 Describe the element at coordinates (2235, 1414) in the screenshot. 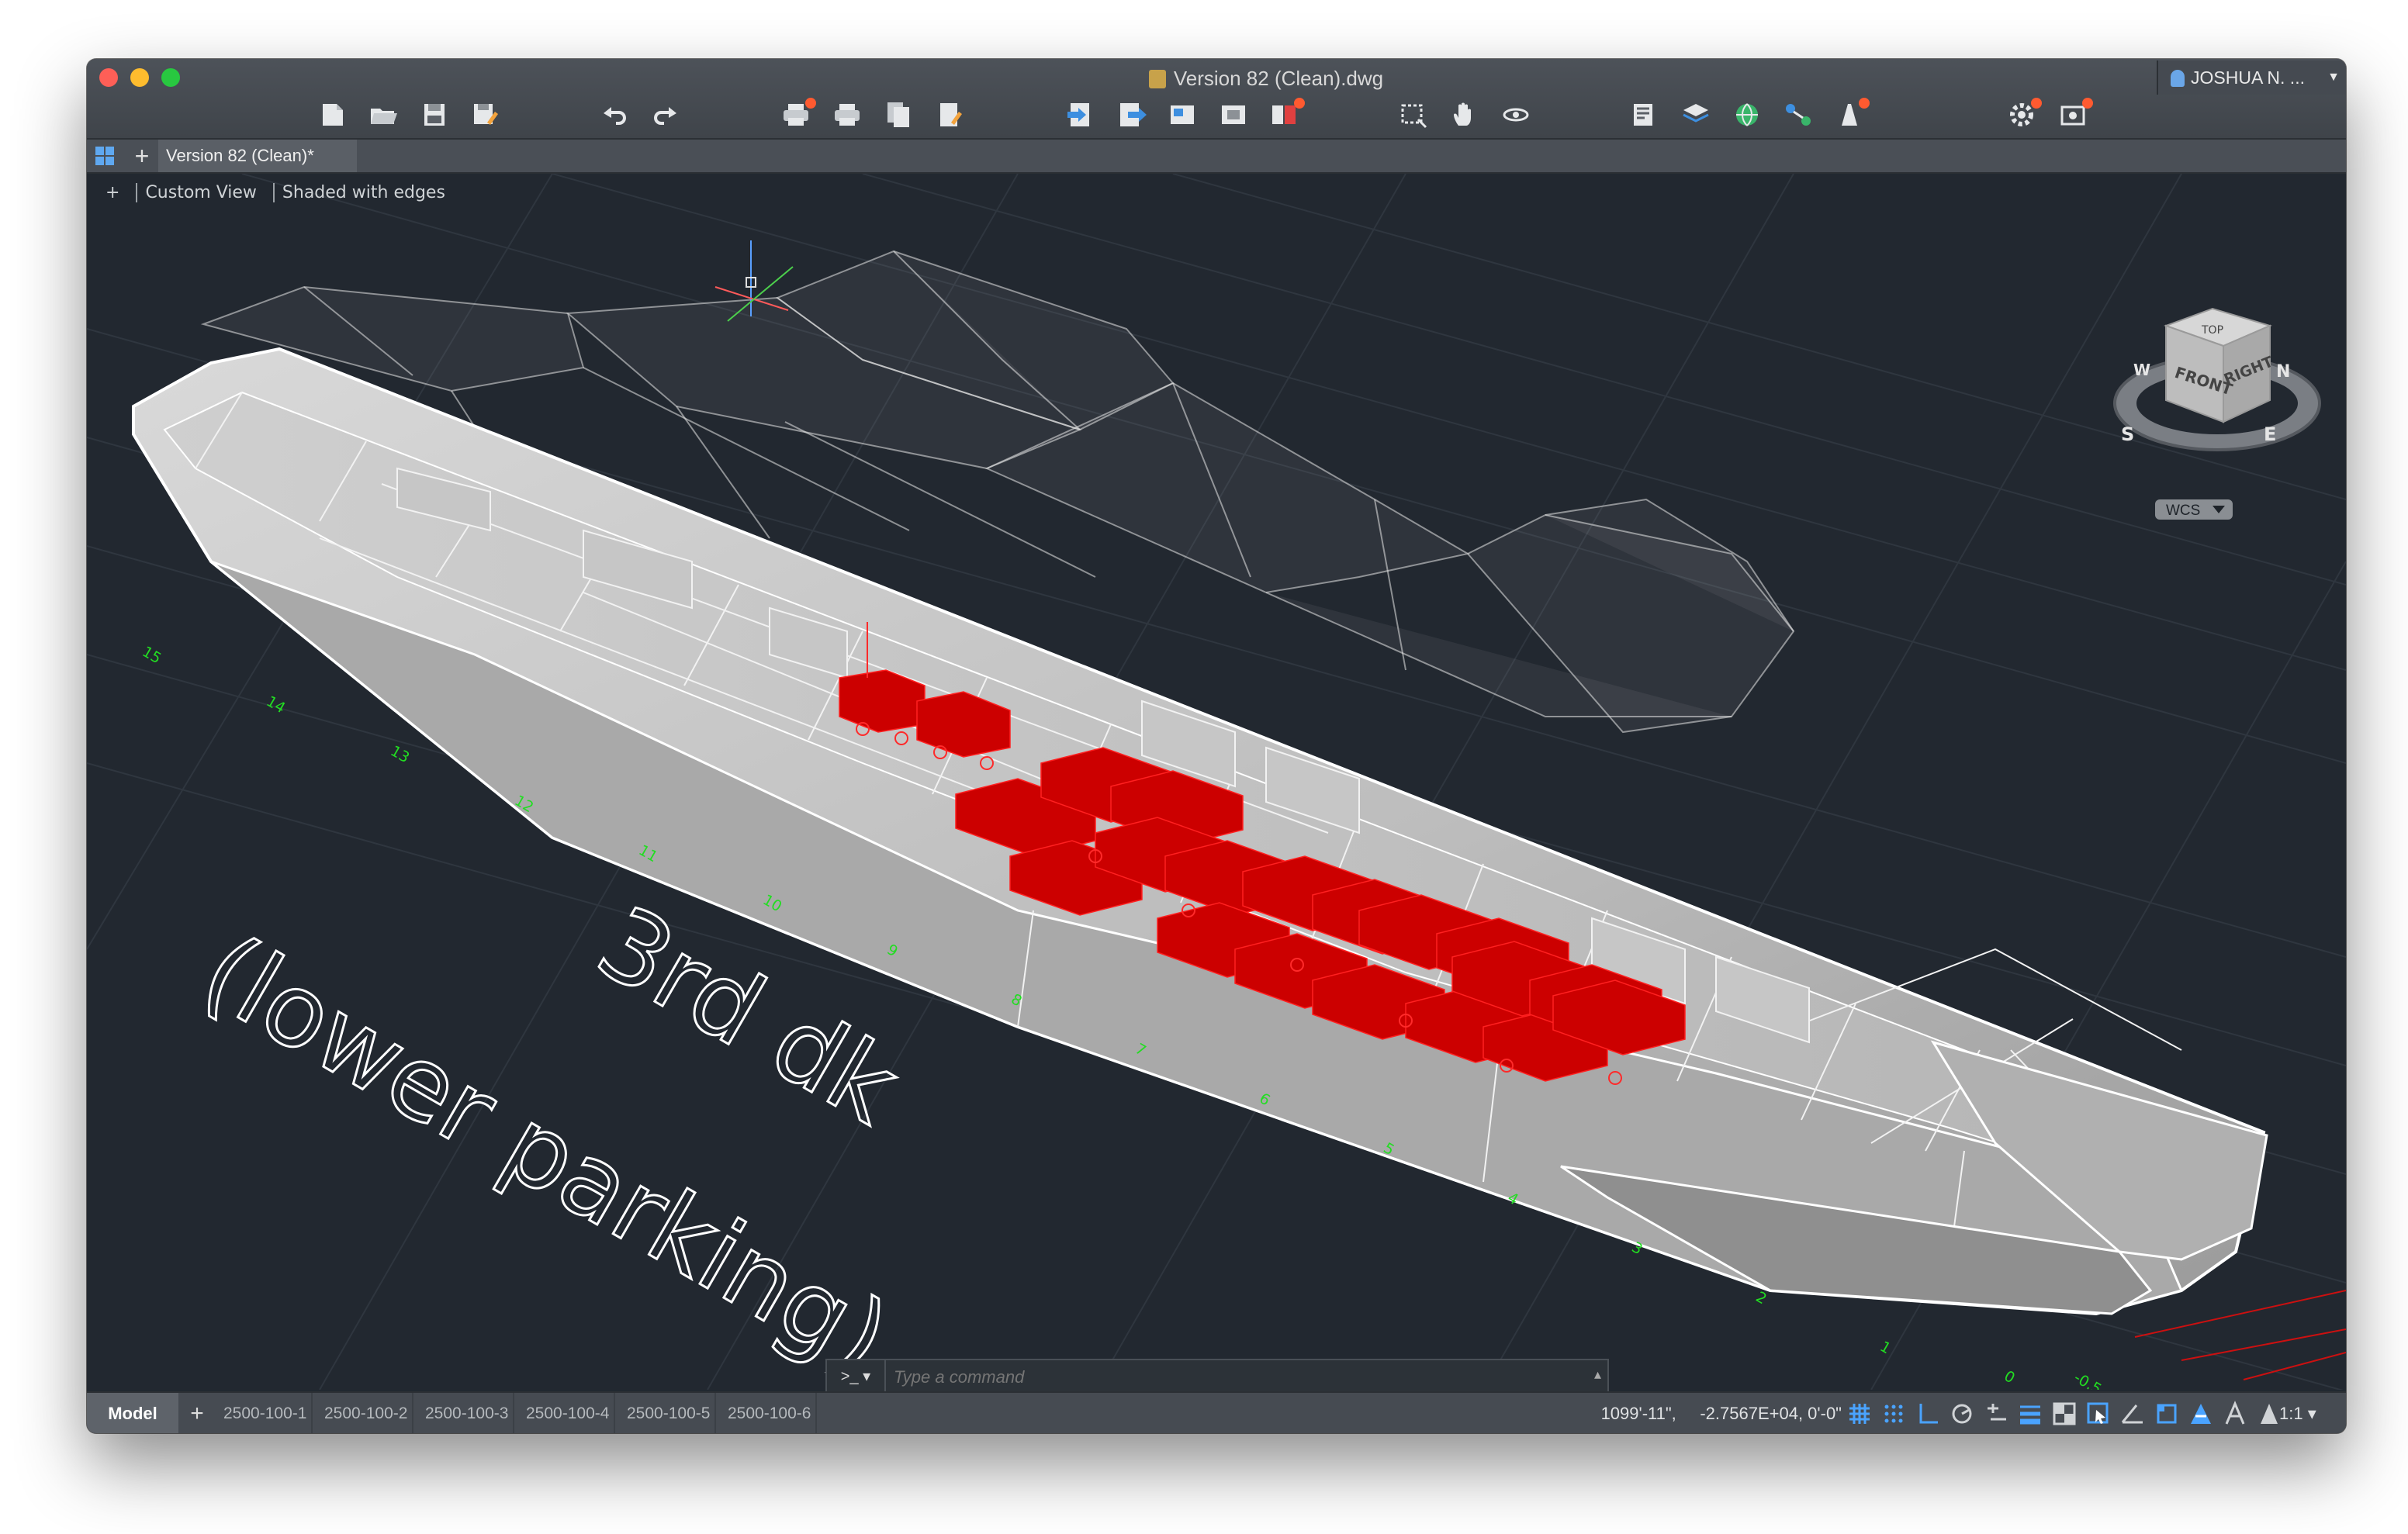

I see `annotation-visibility-icon` at that location.